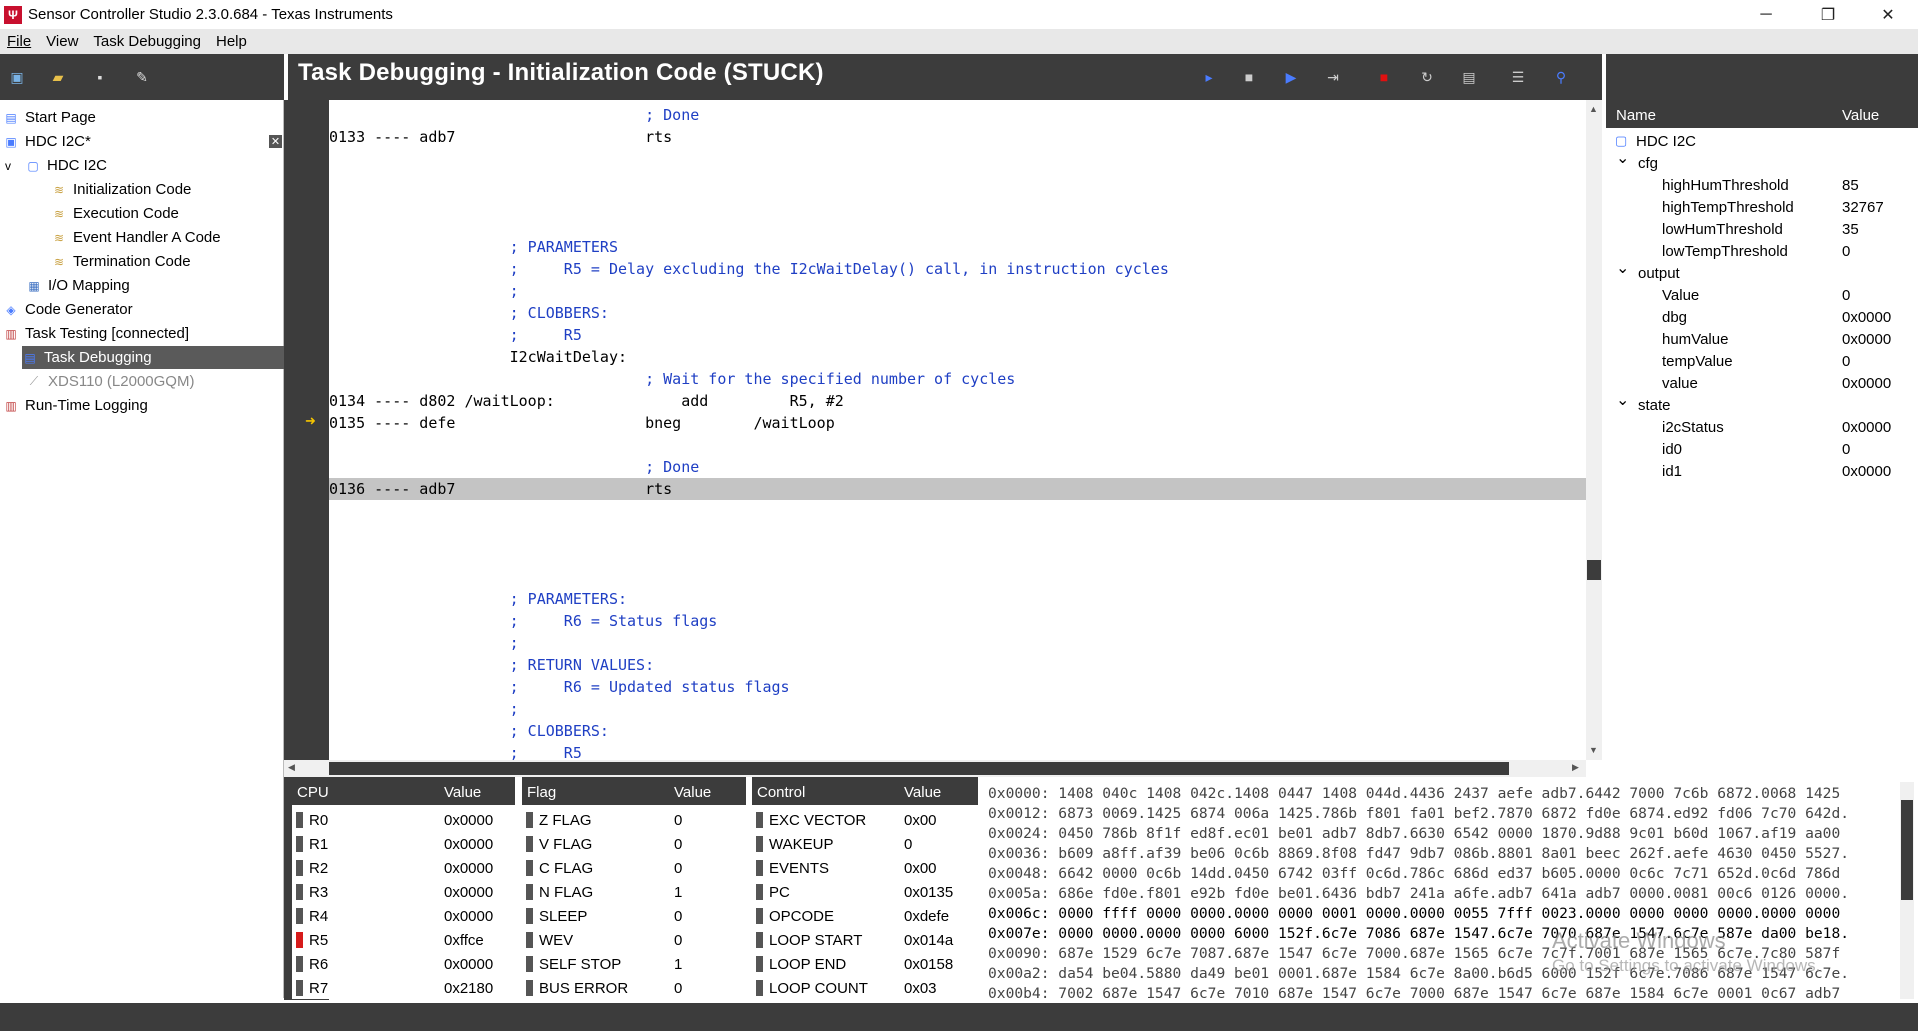 The width and height of the screenshot is (1918, 1031). I want to click on flags-row: V FLAG 0, so click(634, 844).